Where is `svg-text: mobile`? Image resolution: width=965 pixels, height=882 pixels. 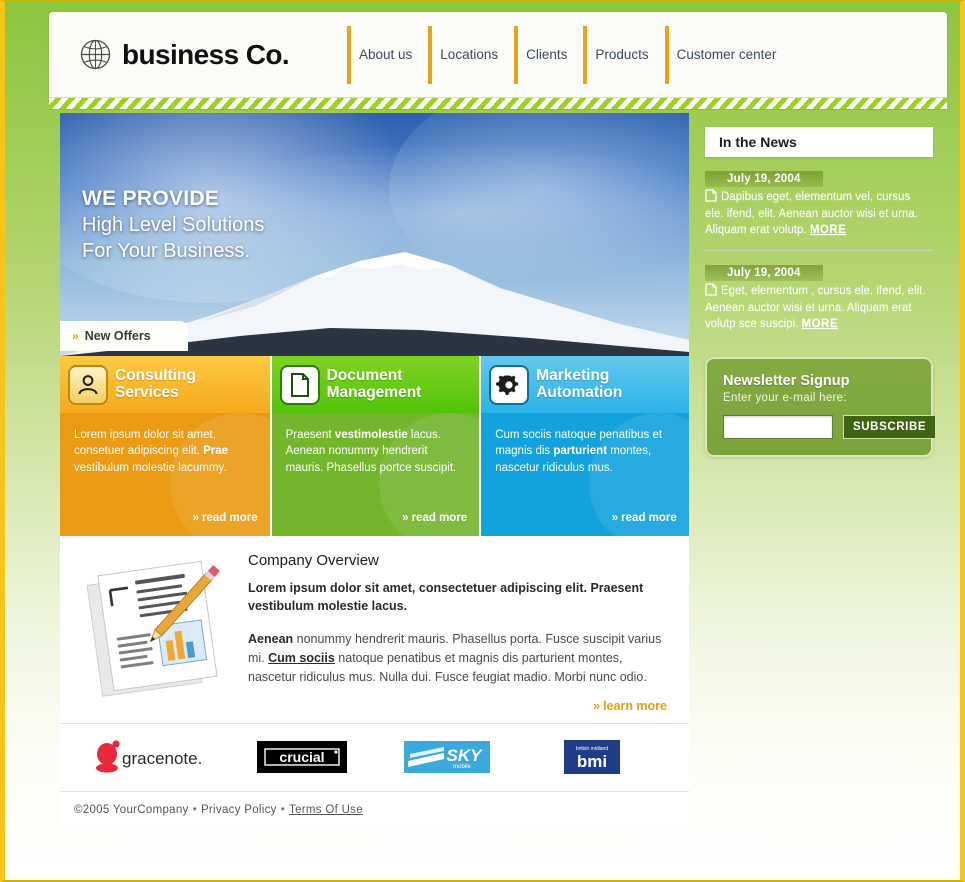 svg-text: mobile is located at coordinates (462, 767).